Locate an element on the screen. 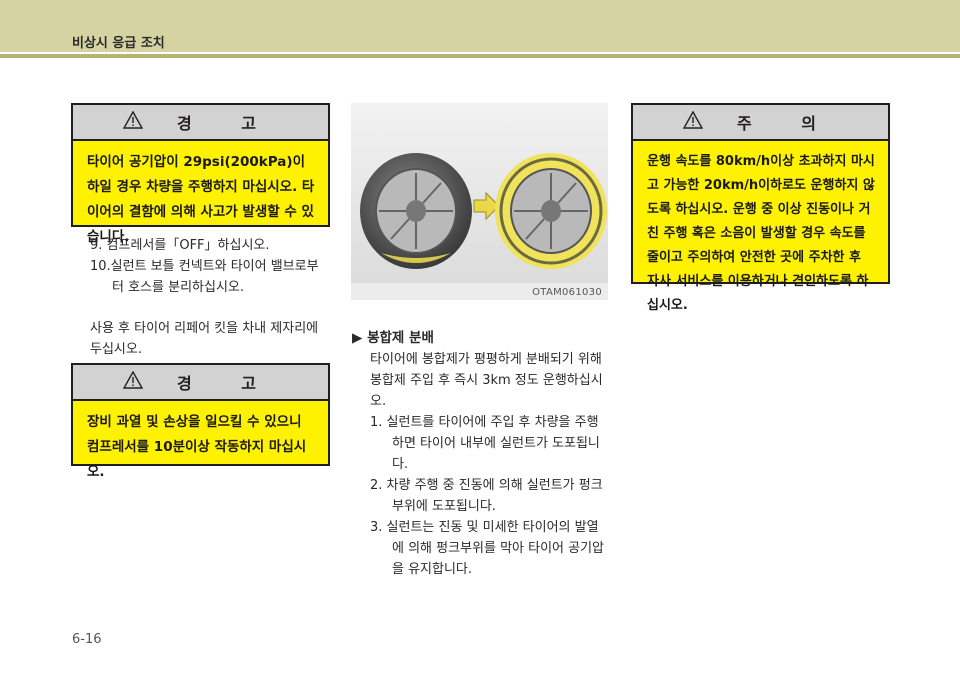  header-divider is located at coordinates (480, 56).